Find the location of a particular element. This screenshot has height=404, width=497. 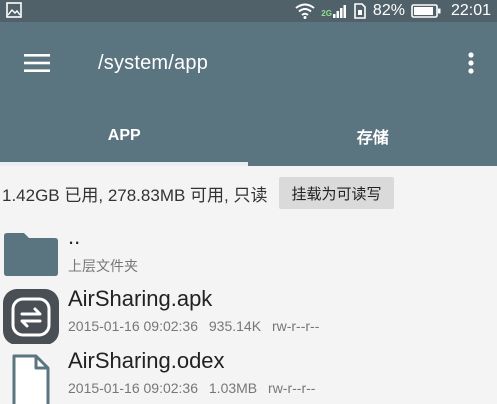

hamburger-menu-icon is located at coordinates (37, 63).